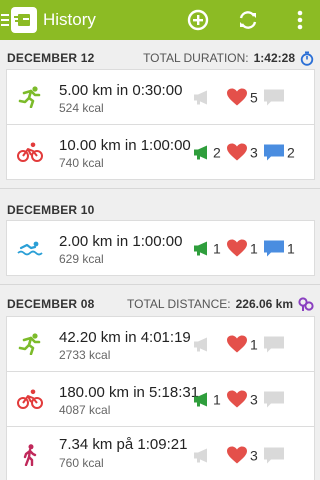  I want to click on like-count: 5, so click(254, 97).